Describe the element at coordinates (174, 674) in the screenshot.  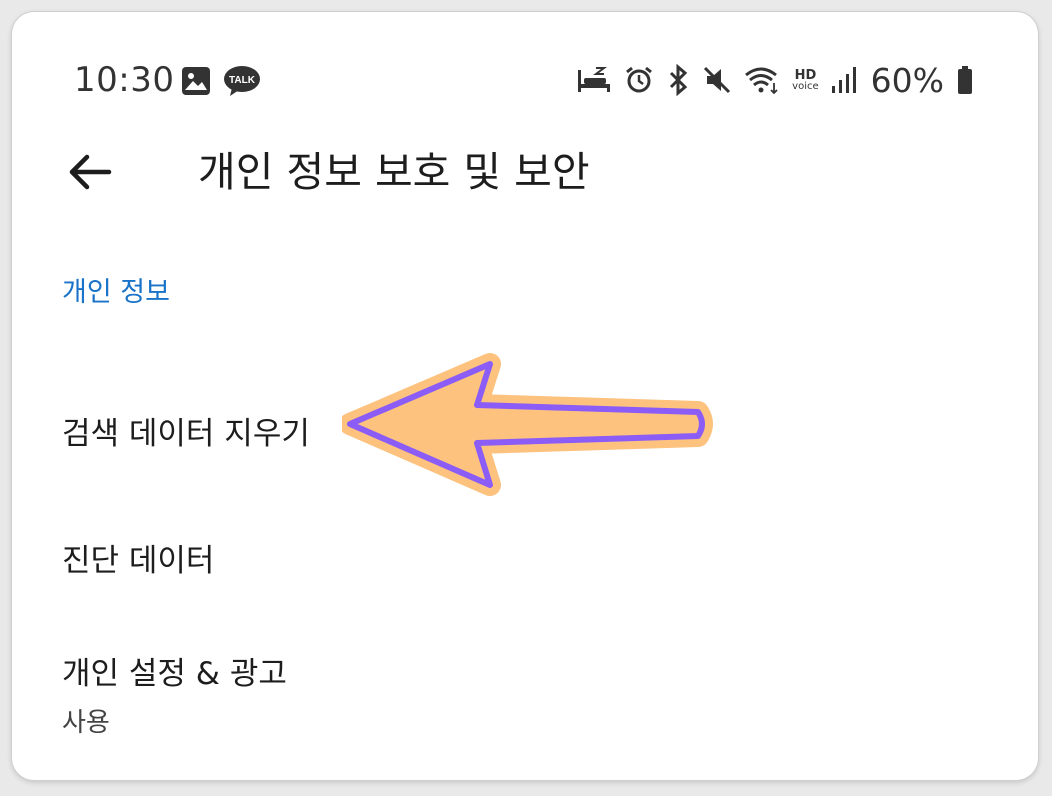
I see `list-item-title: 개인 설정 & 광고` at that location.